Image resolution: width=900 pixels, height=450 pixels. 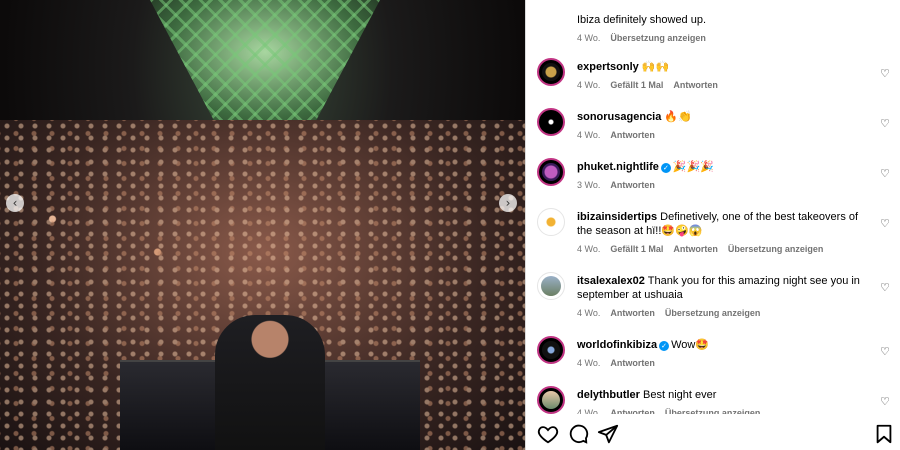 I want to click on caption-comment-text: Ibiza definitely showed up., so click(x=642, y=20).